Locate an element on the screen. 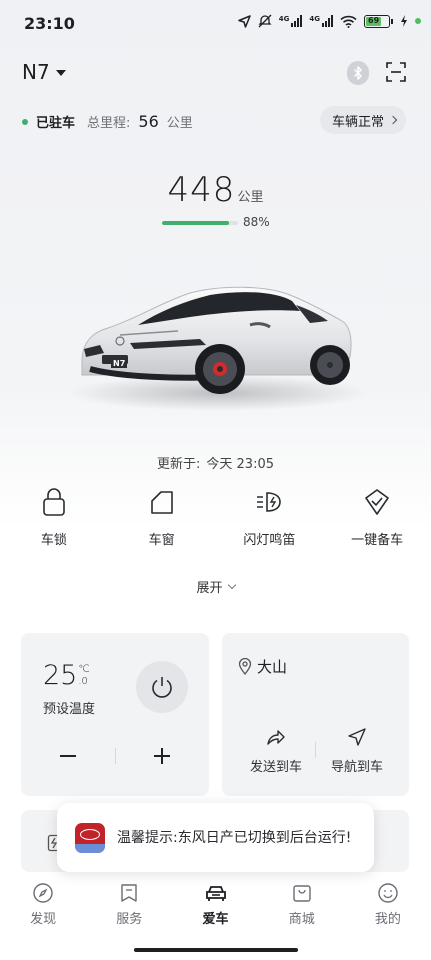 This screenshot has width=431, height=960. odometer-label: 总里程: is located at coordinates (109, 123).